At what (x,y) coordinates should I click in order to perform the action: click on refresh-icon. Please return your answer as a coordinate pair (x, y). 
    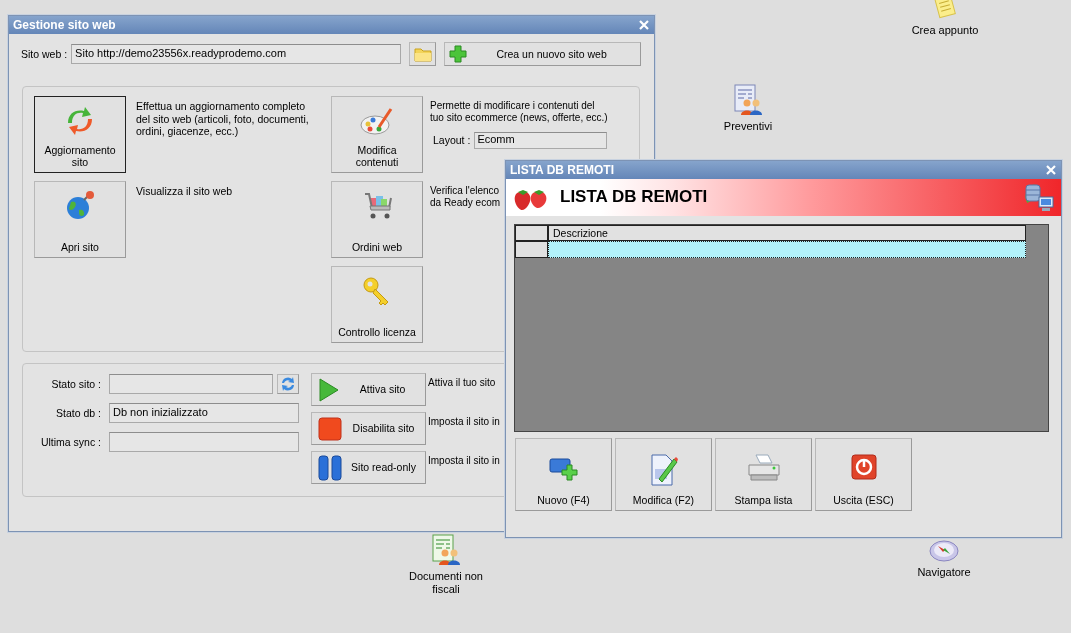
    Looking at the image, I should click on (288, 384).